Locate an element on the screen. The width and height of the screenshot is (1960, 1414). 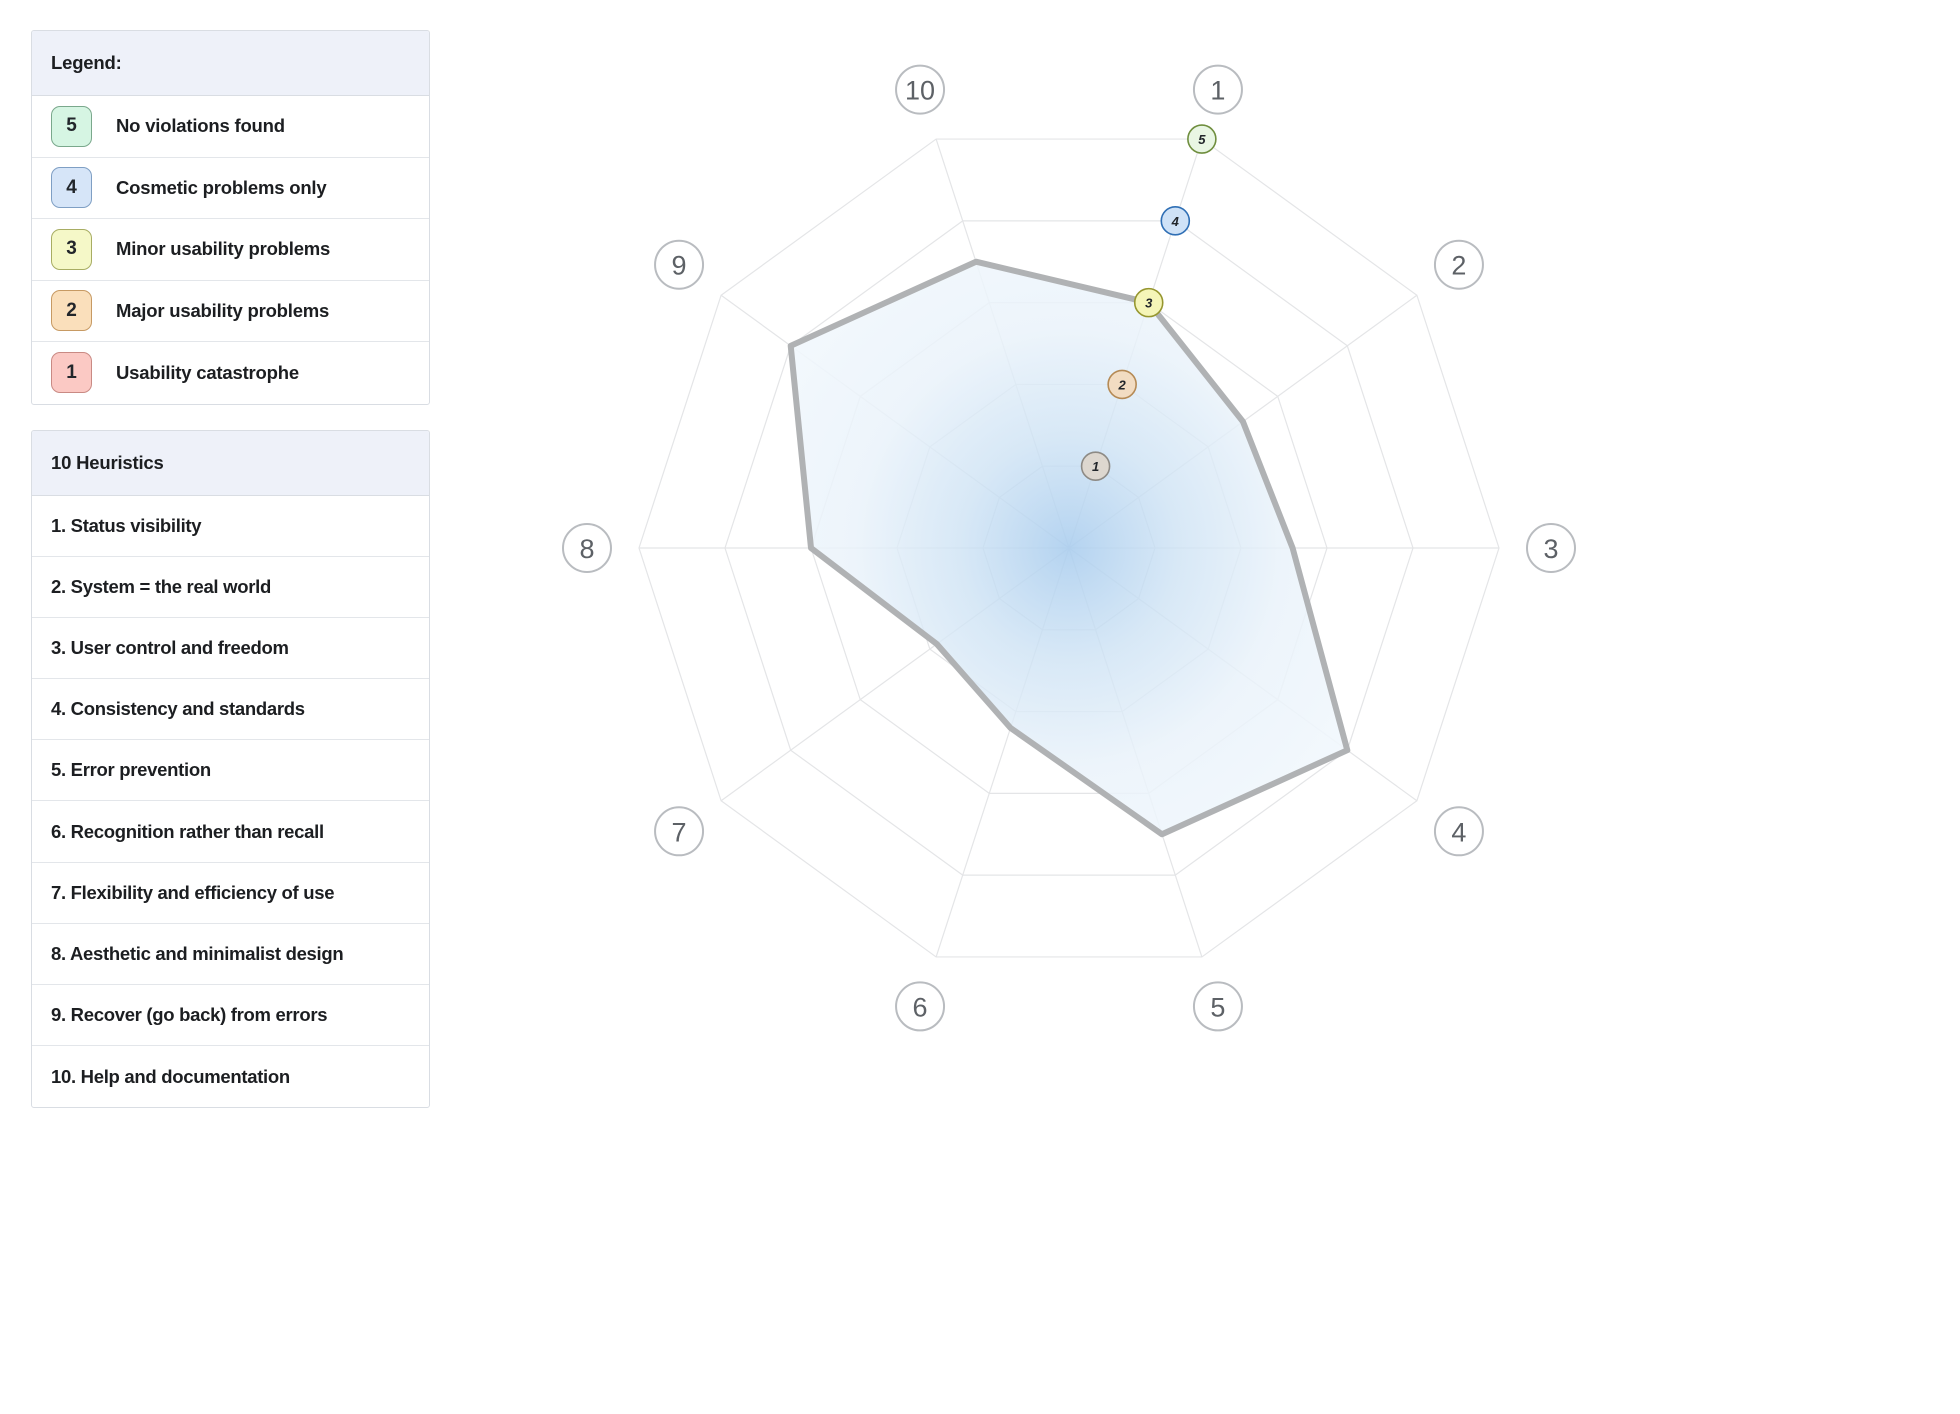
heuristic-item: 10. Help and documentation is located at coordinates (230, 1076).